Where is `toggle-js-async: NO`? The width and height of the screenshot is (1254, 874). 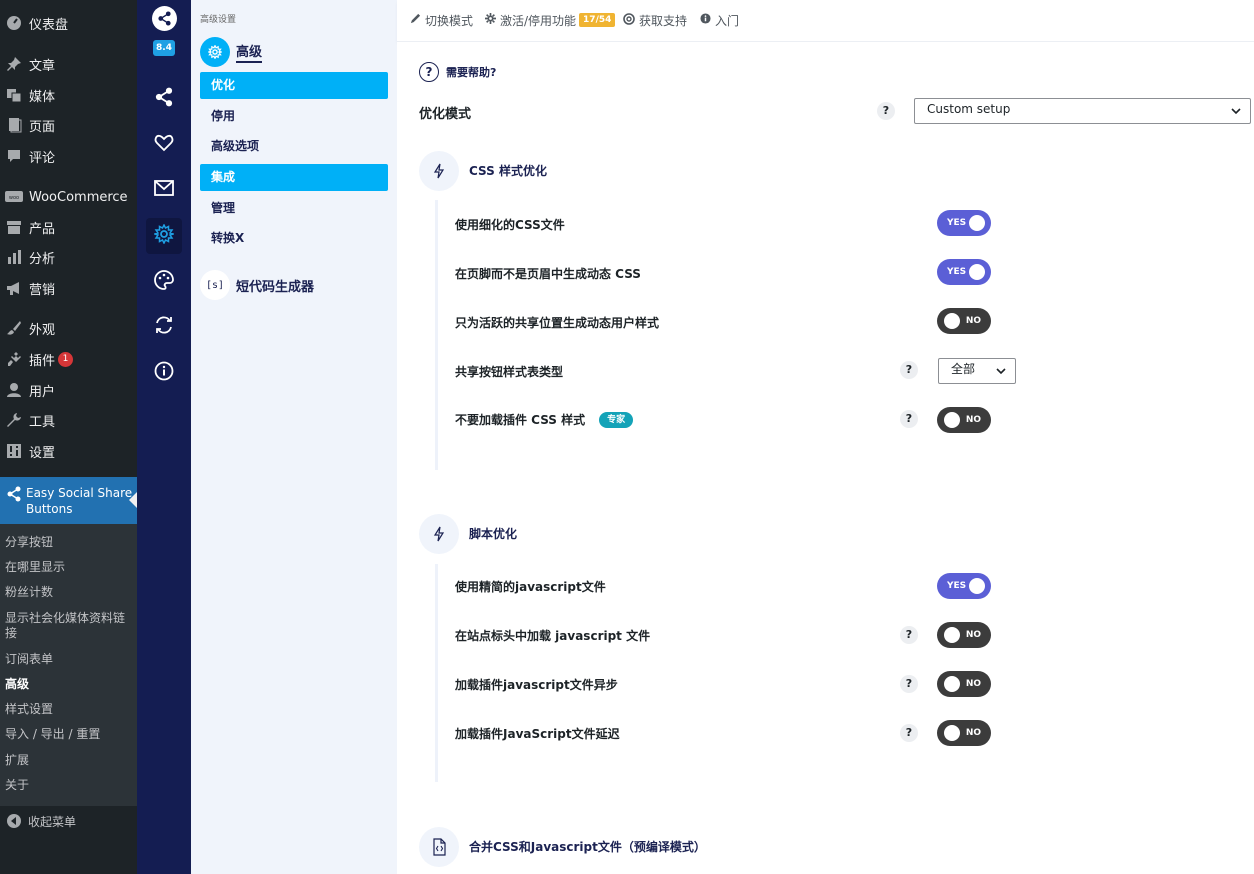 toggle-js-async: NO is located at coordinates (964, 684).